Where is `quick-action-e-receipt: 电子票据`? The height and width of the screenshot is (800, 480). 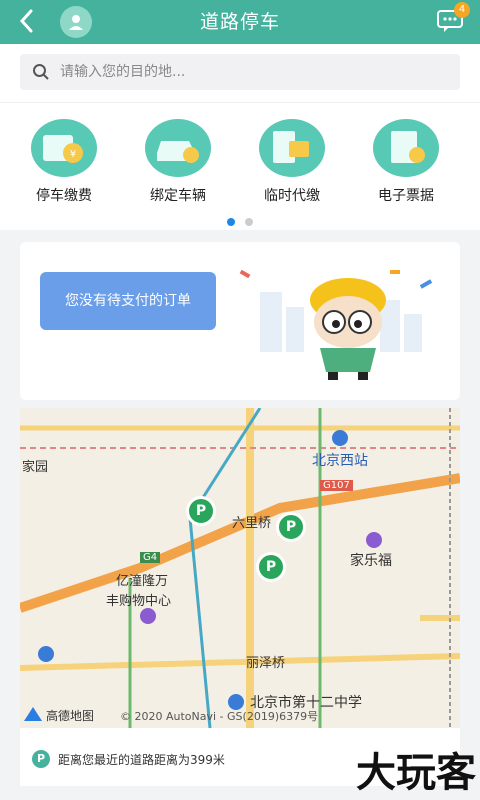
quick-action-e-receipt: 电子票据 is located at coordinates (406, 162).